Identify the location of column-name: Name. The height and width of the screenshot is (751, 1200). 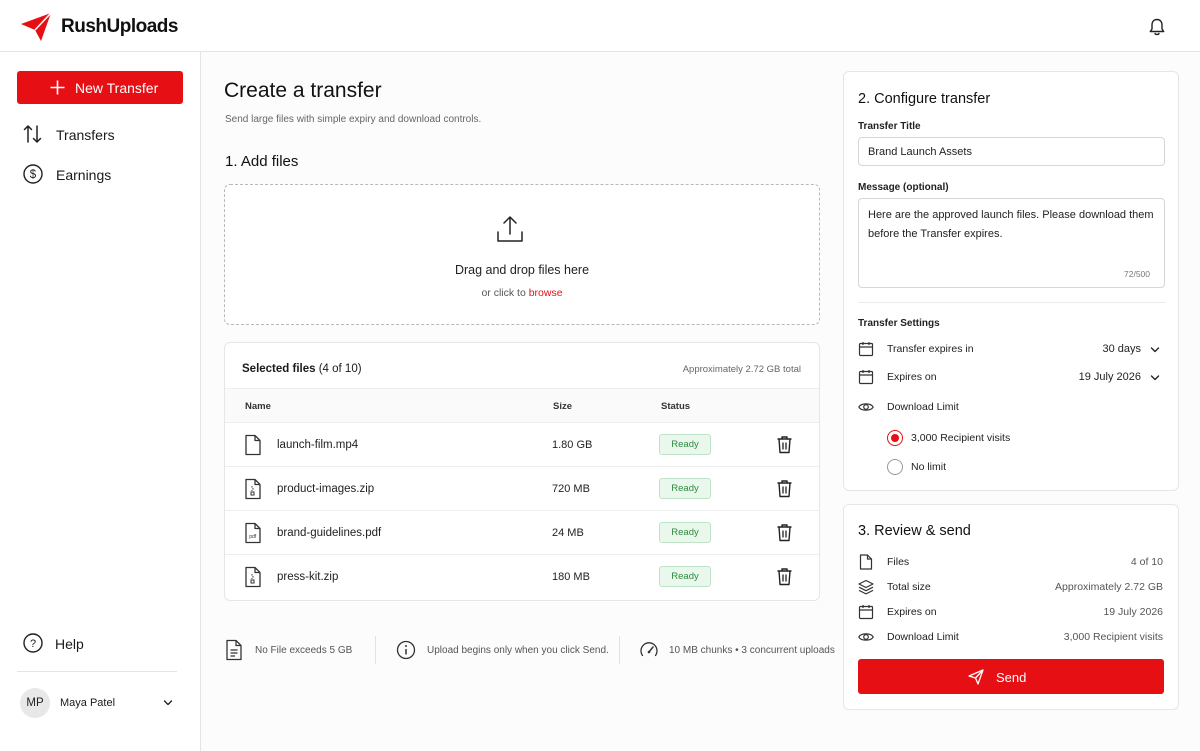
(258, 406).